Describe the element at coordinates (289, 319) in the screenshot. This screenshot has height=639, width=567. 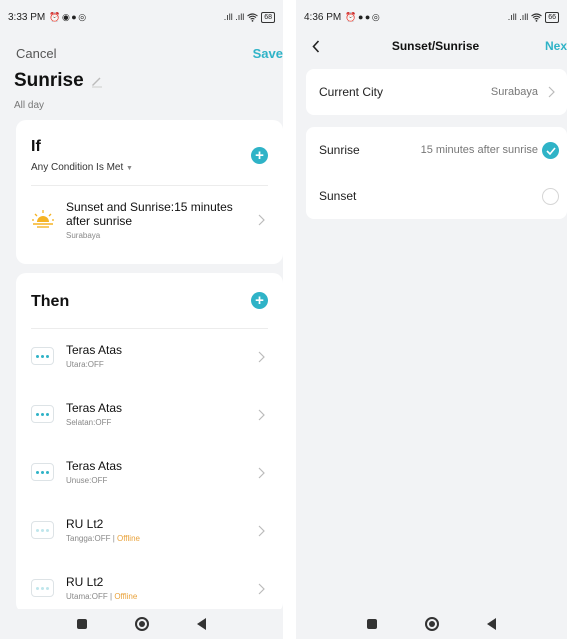
I see `screenshot-gap` at that location.